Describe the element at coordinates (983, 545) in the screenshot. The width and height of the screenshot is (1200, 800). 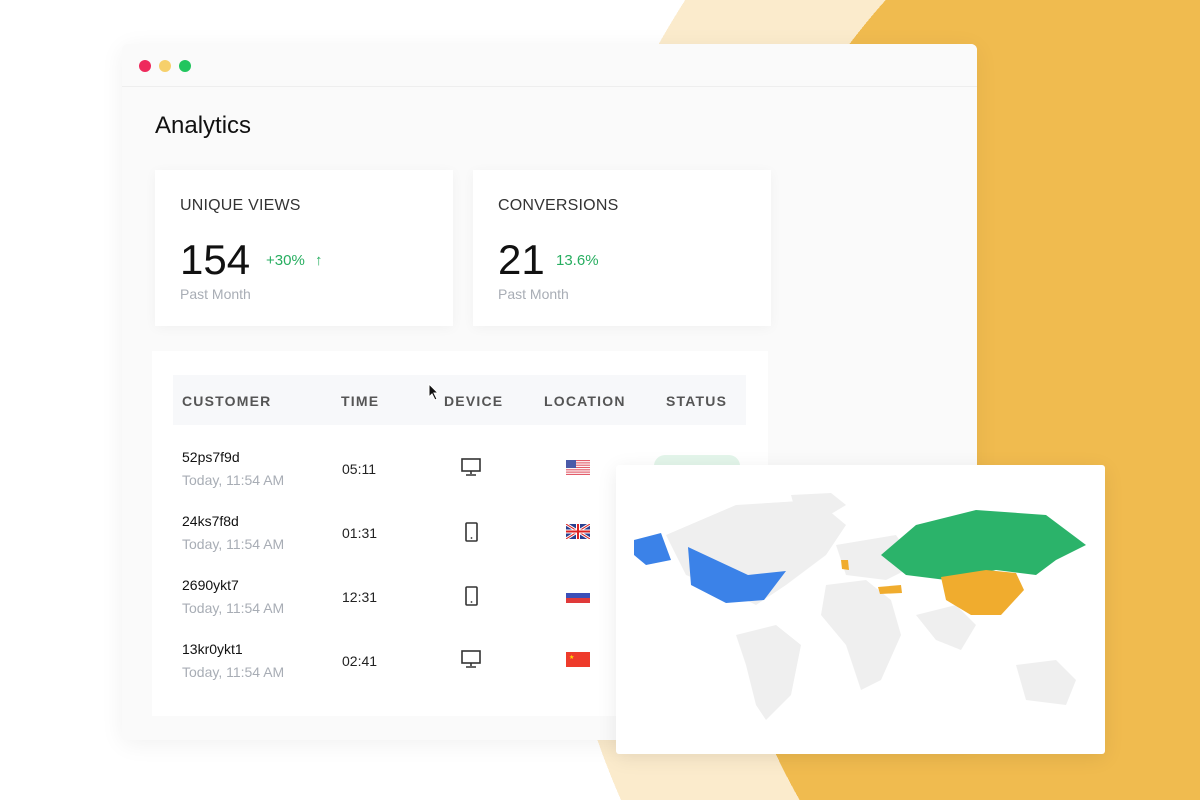
I see `map-russia` at that location.